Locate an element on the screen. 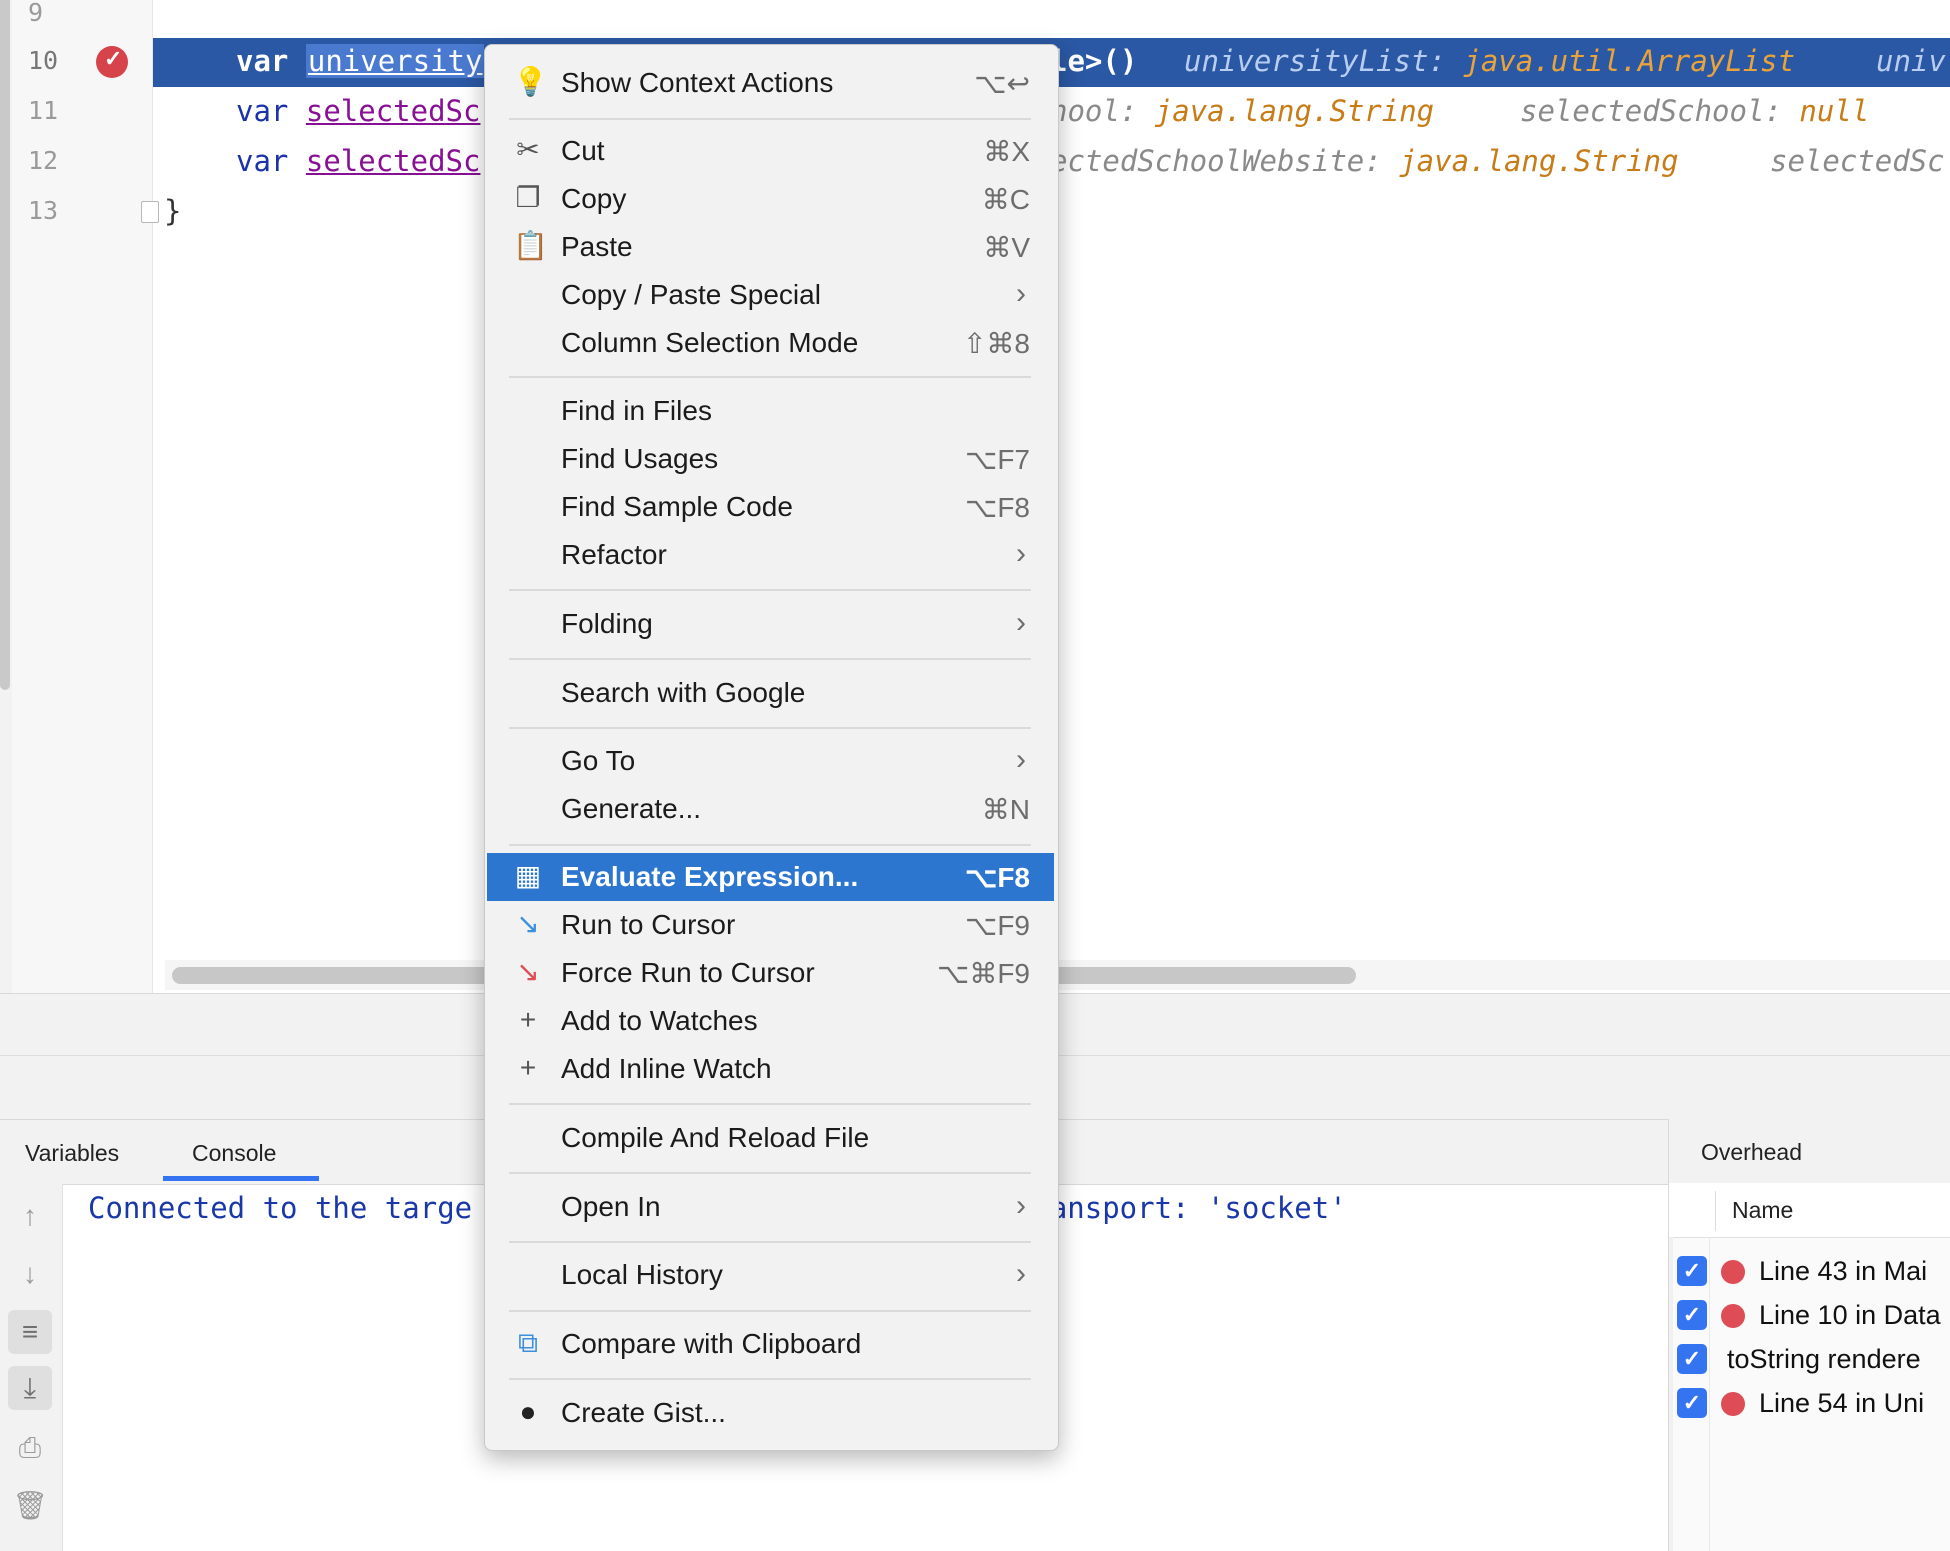  menu-item-go-to: Go To › is located at coordinates (770, 761).